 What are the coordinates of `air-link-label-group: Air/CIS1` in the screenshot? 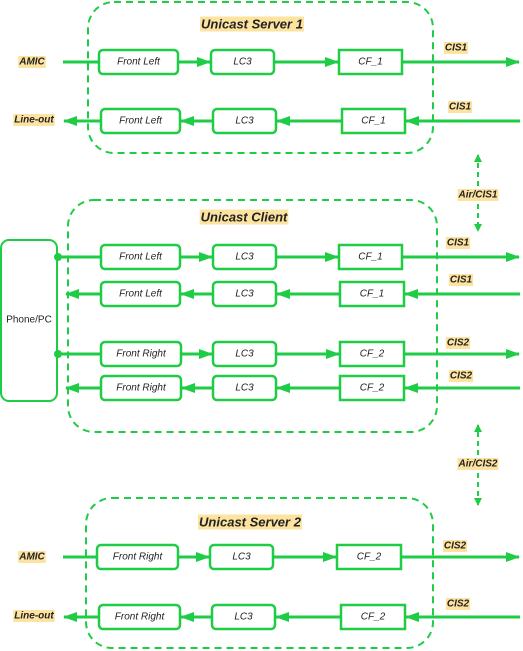 It's located at (478, 195).